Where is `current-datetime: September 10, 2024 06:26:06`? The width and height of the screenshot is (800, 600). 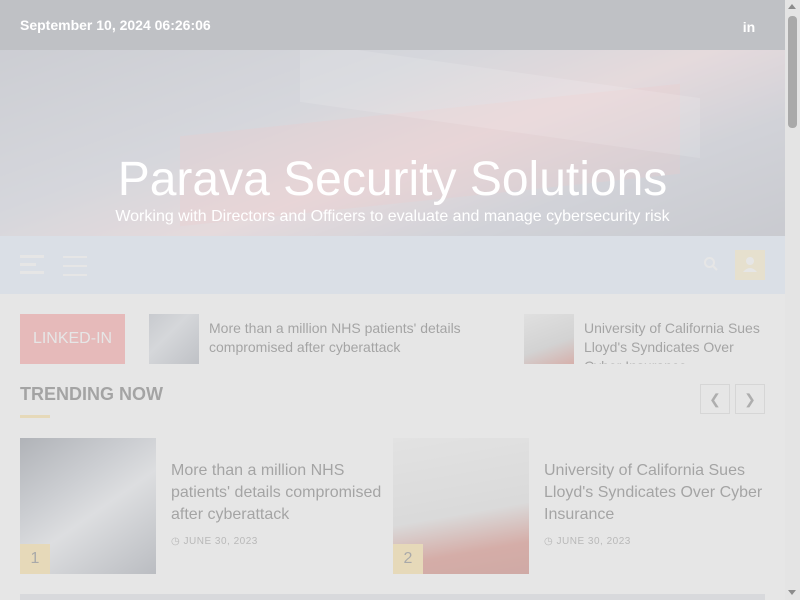 current-datetime: September 10, 2024 06:26:06 is located at coordinates (115, 25).